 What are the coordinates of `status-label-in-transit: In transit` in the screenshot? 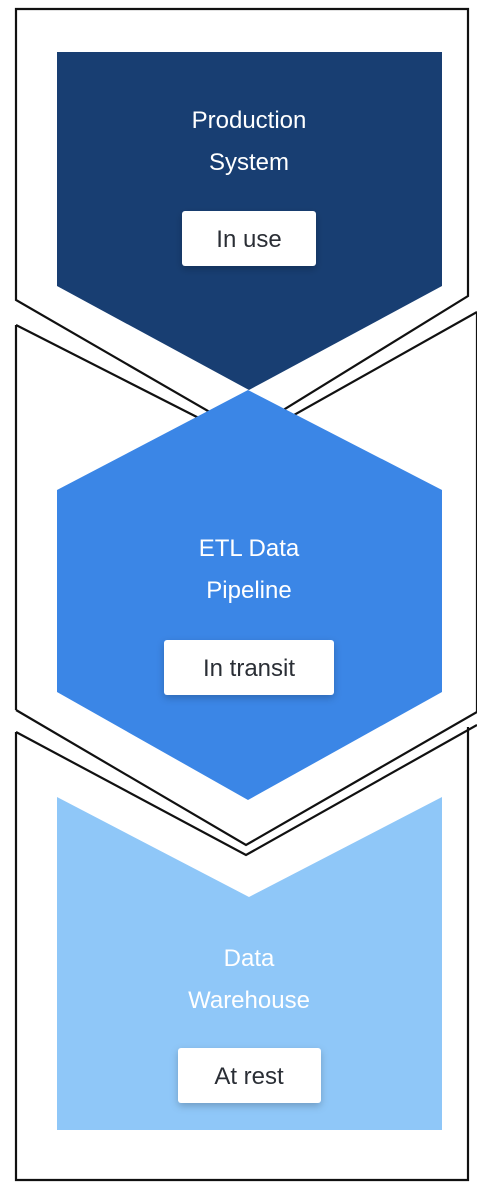 It's located at (249, 668).